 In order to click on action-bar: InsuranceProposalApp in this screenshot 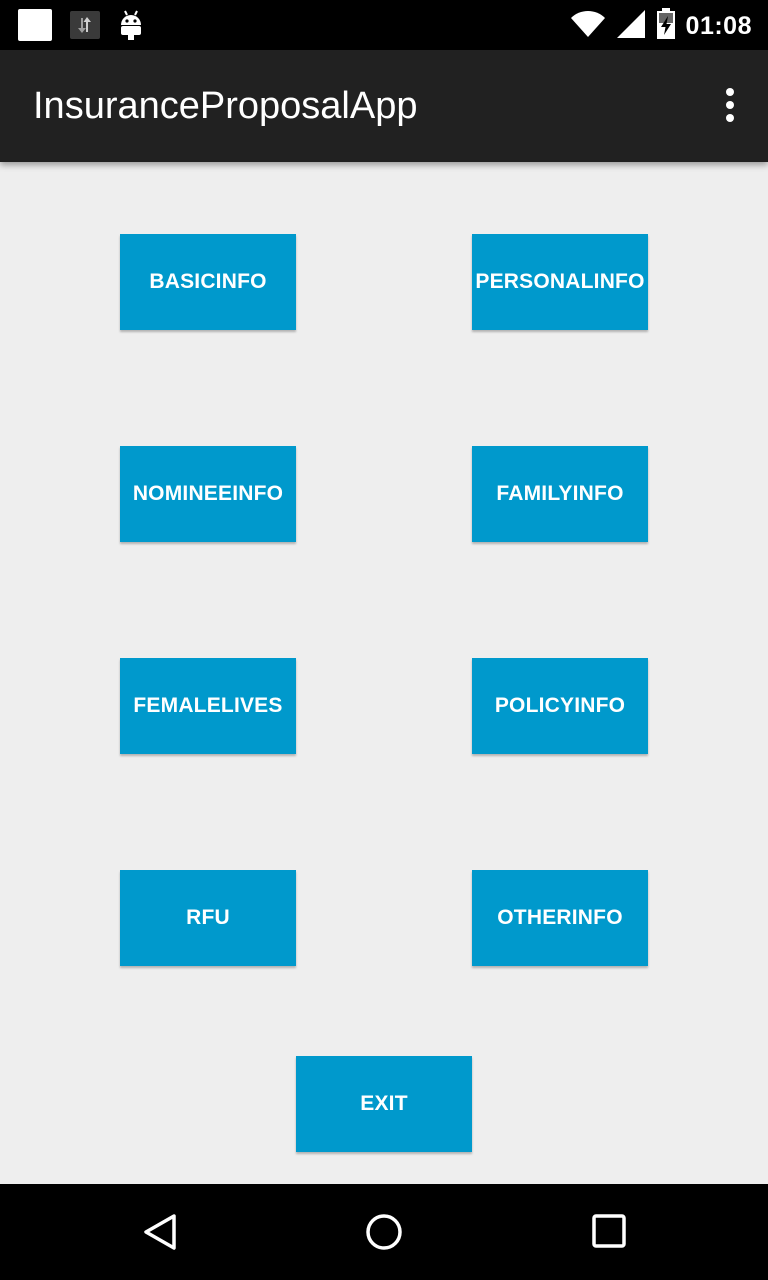, I will do `click(384, 106)`.